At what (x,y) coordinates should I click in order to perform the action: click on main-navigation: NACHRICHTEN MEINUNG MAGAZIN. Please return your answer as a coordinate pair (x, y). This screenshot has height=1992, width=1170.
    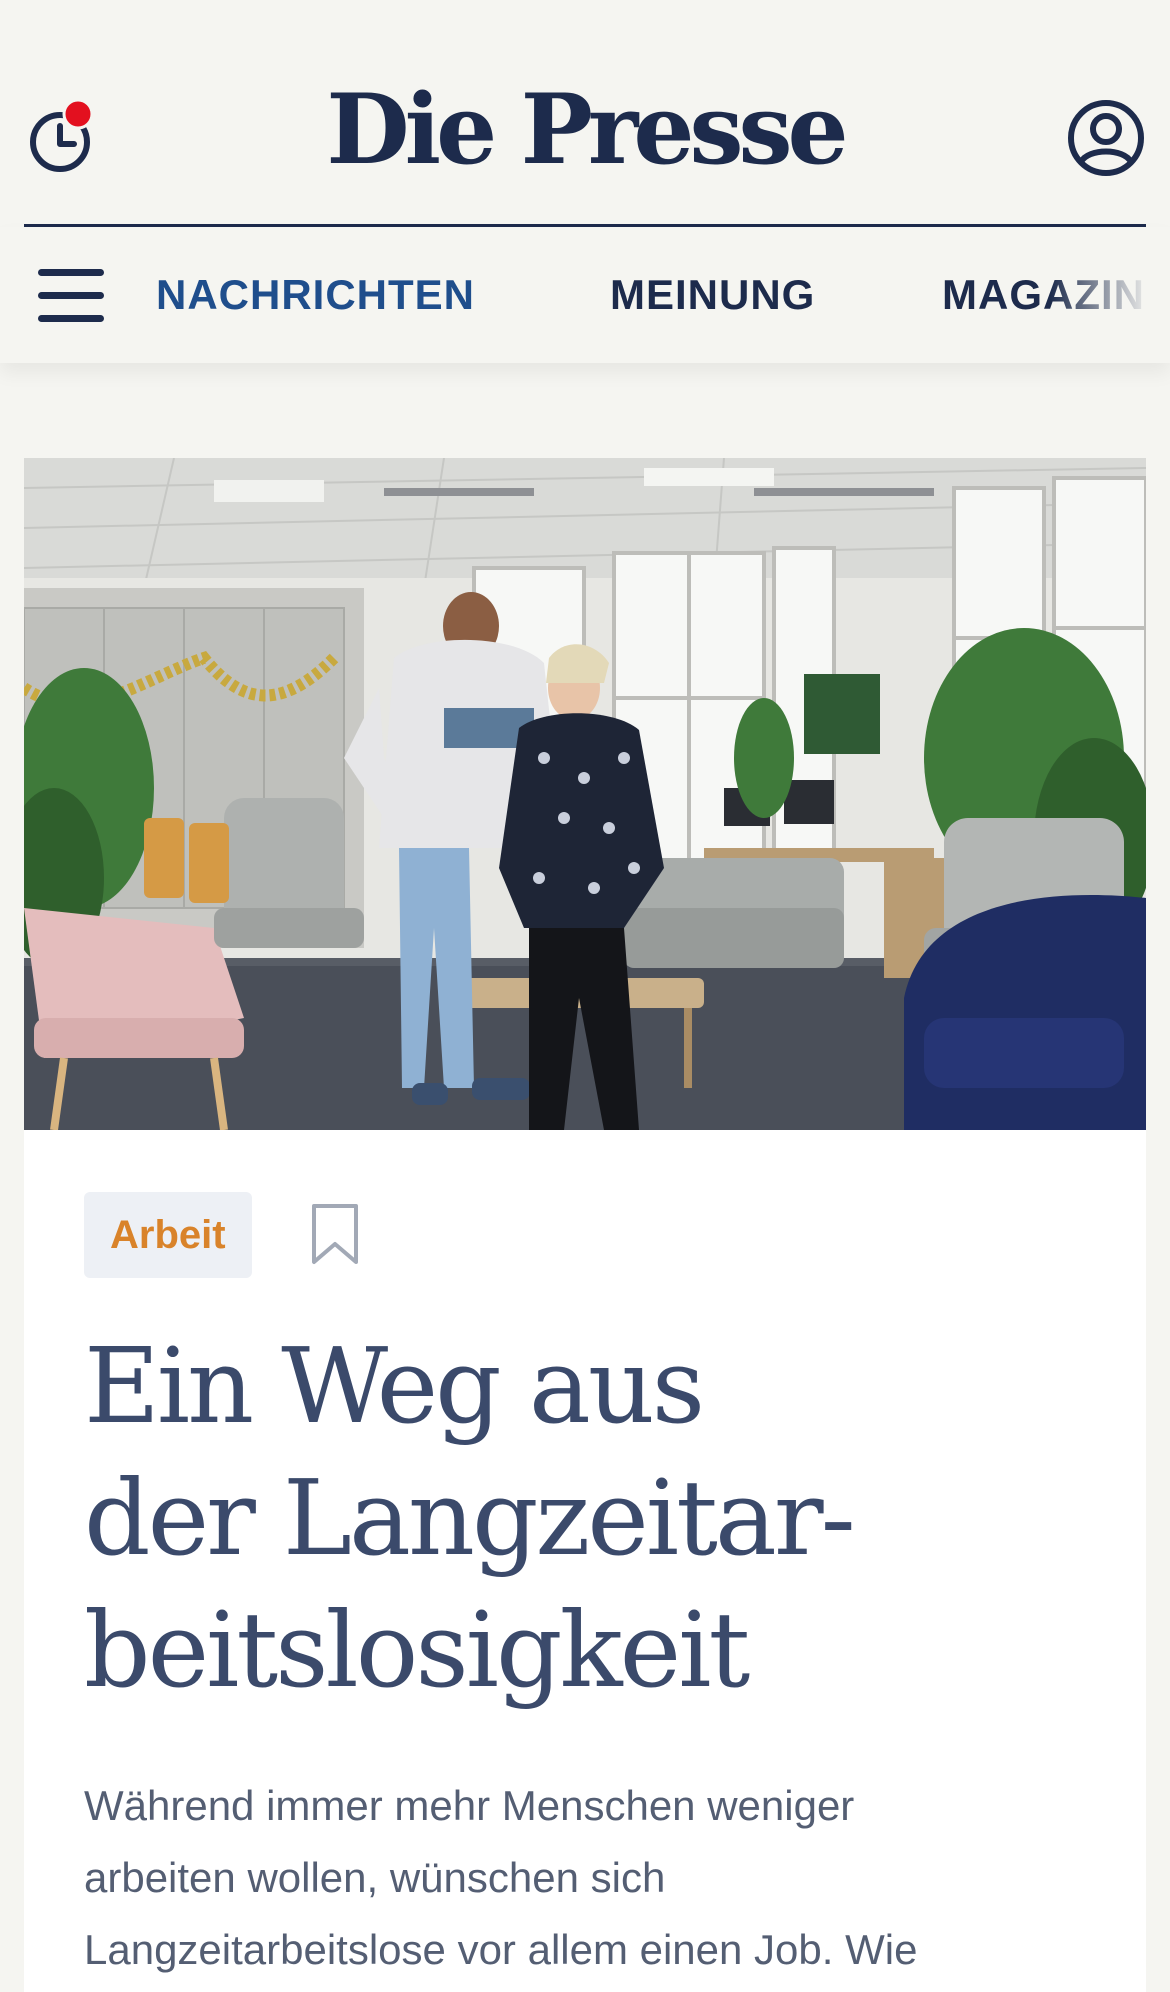
    Looking at the image, I should click on (585, 295).